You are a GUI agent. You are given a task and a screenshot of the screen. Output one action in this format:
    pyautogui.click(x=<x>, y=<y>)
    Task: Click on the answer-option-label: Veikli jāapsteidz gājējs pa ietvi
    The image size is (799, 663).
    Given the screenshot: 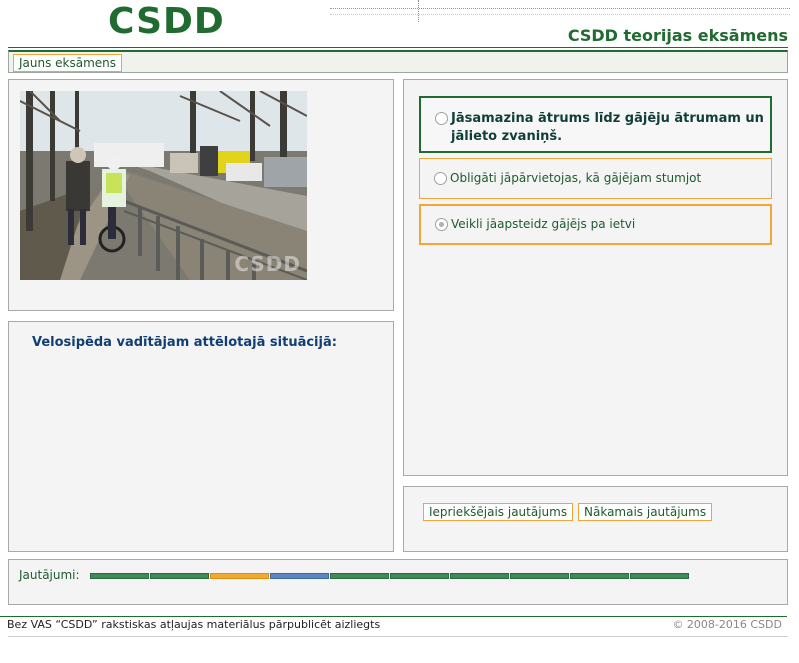 What is the action you would take?
    pyautogui.click(x=543, y=224)
    